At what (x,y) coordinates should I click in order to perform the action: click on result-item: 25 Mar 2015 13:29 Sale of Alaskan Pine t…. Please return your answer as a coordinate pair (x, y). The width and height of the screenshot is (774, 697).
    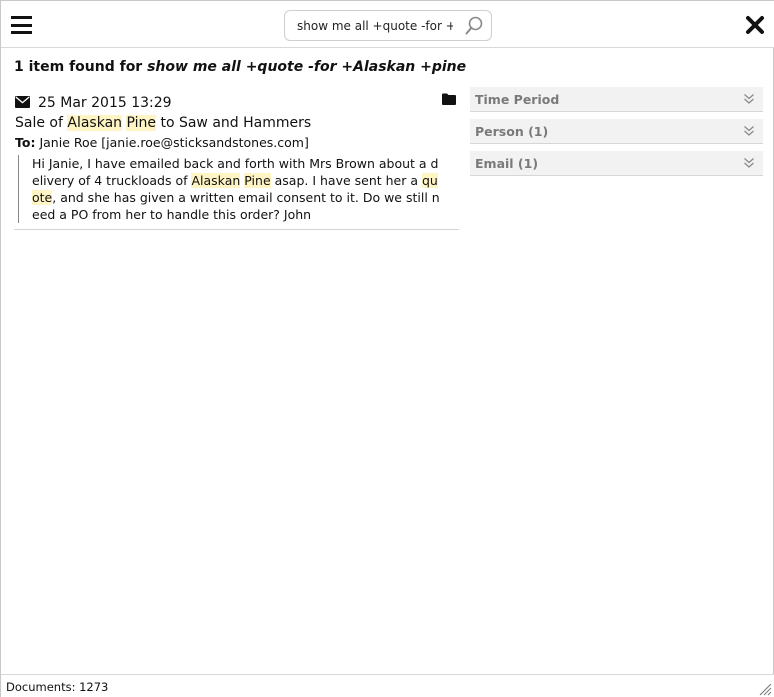
    Looking at the image, I should click on (236, 160).